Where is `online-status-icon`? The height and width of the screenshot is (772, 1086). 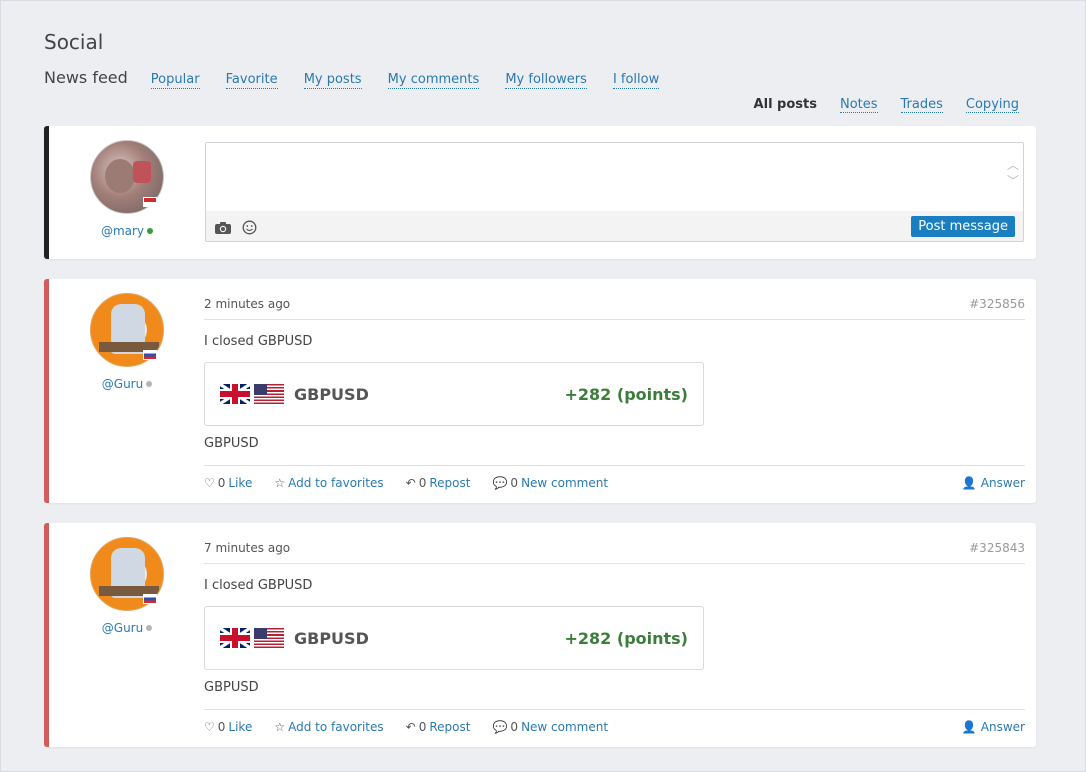
online-status-icon is located at coordinates (150, 231).